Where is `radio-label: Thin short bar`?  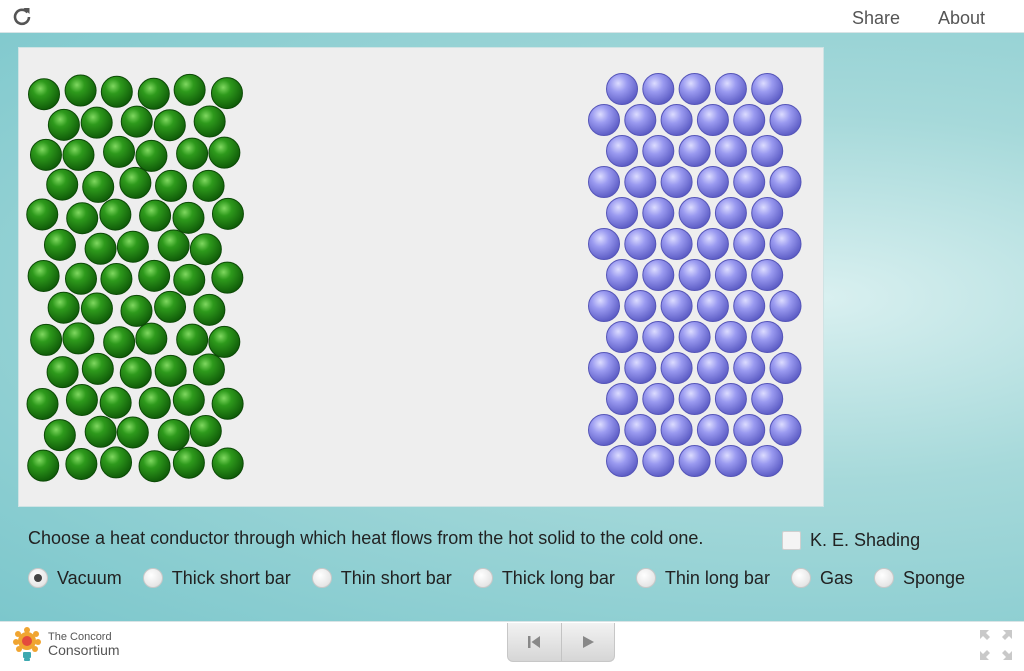 radio-label: Thin short bar is located at coordinates (396, 577).